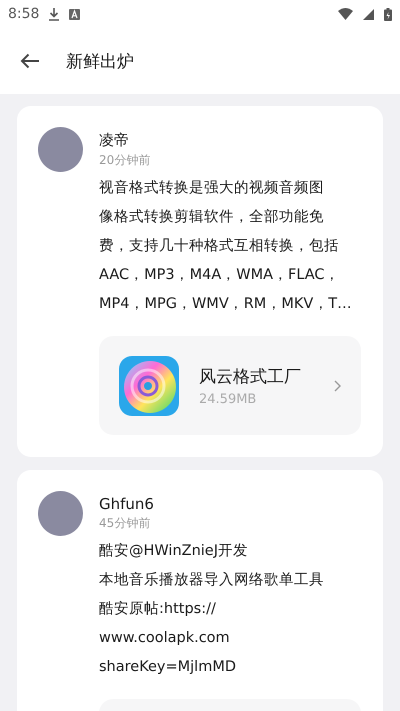 This screenshot has height=711, width=400. What do you see at coordinates (74, 14) in the screenshot?
I see `letter-a-icon` at bounding box center [74, 14].